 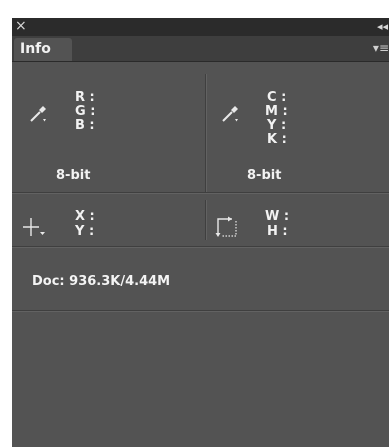 What do you see at coordinates (73, 175) in the screenshot?
I see `rgb-bit-depth: 8-bit` at bounding box center [73, 175].